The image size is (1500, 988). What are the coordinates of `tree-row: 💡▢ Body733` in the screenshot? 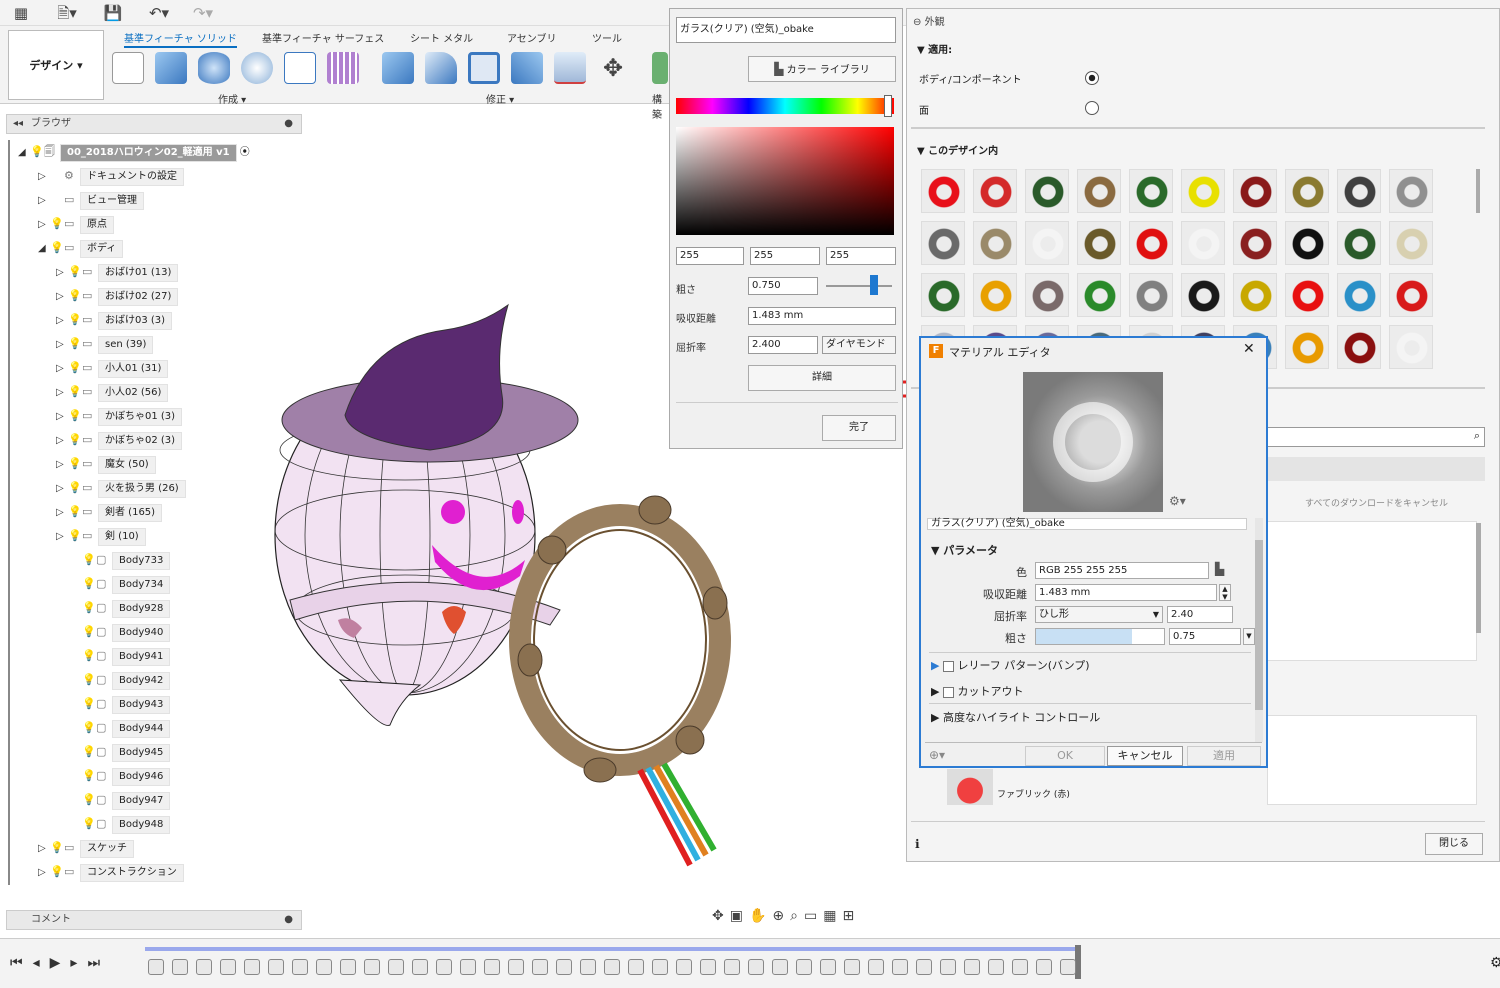 It's located at (120, 560).